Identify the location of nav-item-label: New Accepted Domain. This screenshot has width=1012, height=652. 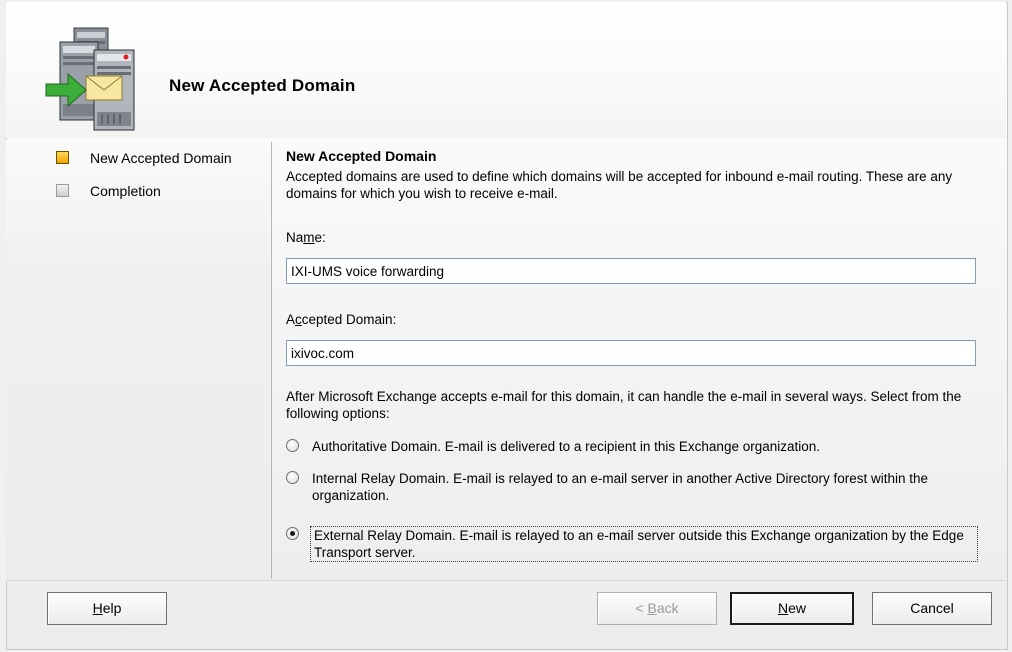
(161, 158).